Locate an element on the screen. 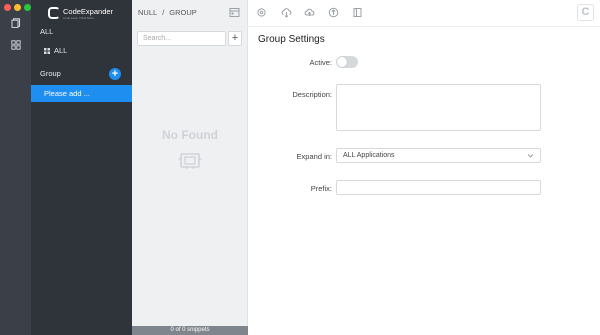 This screenshot has height=335, width=600. group-heading: Group is located at coordinates (50, 73).